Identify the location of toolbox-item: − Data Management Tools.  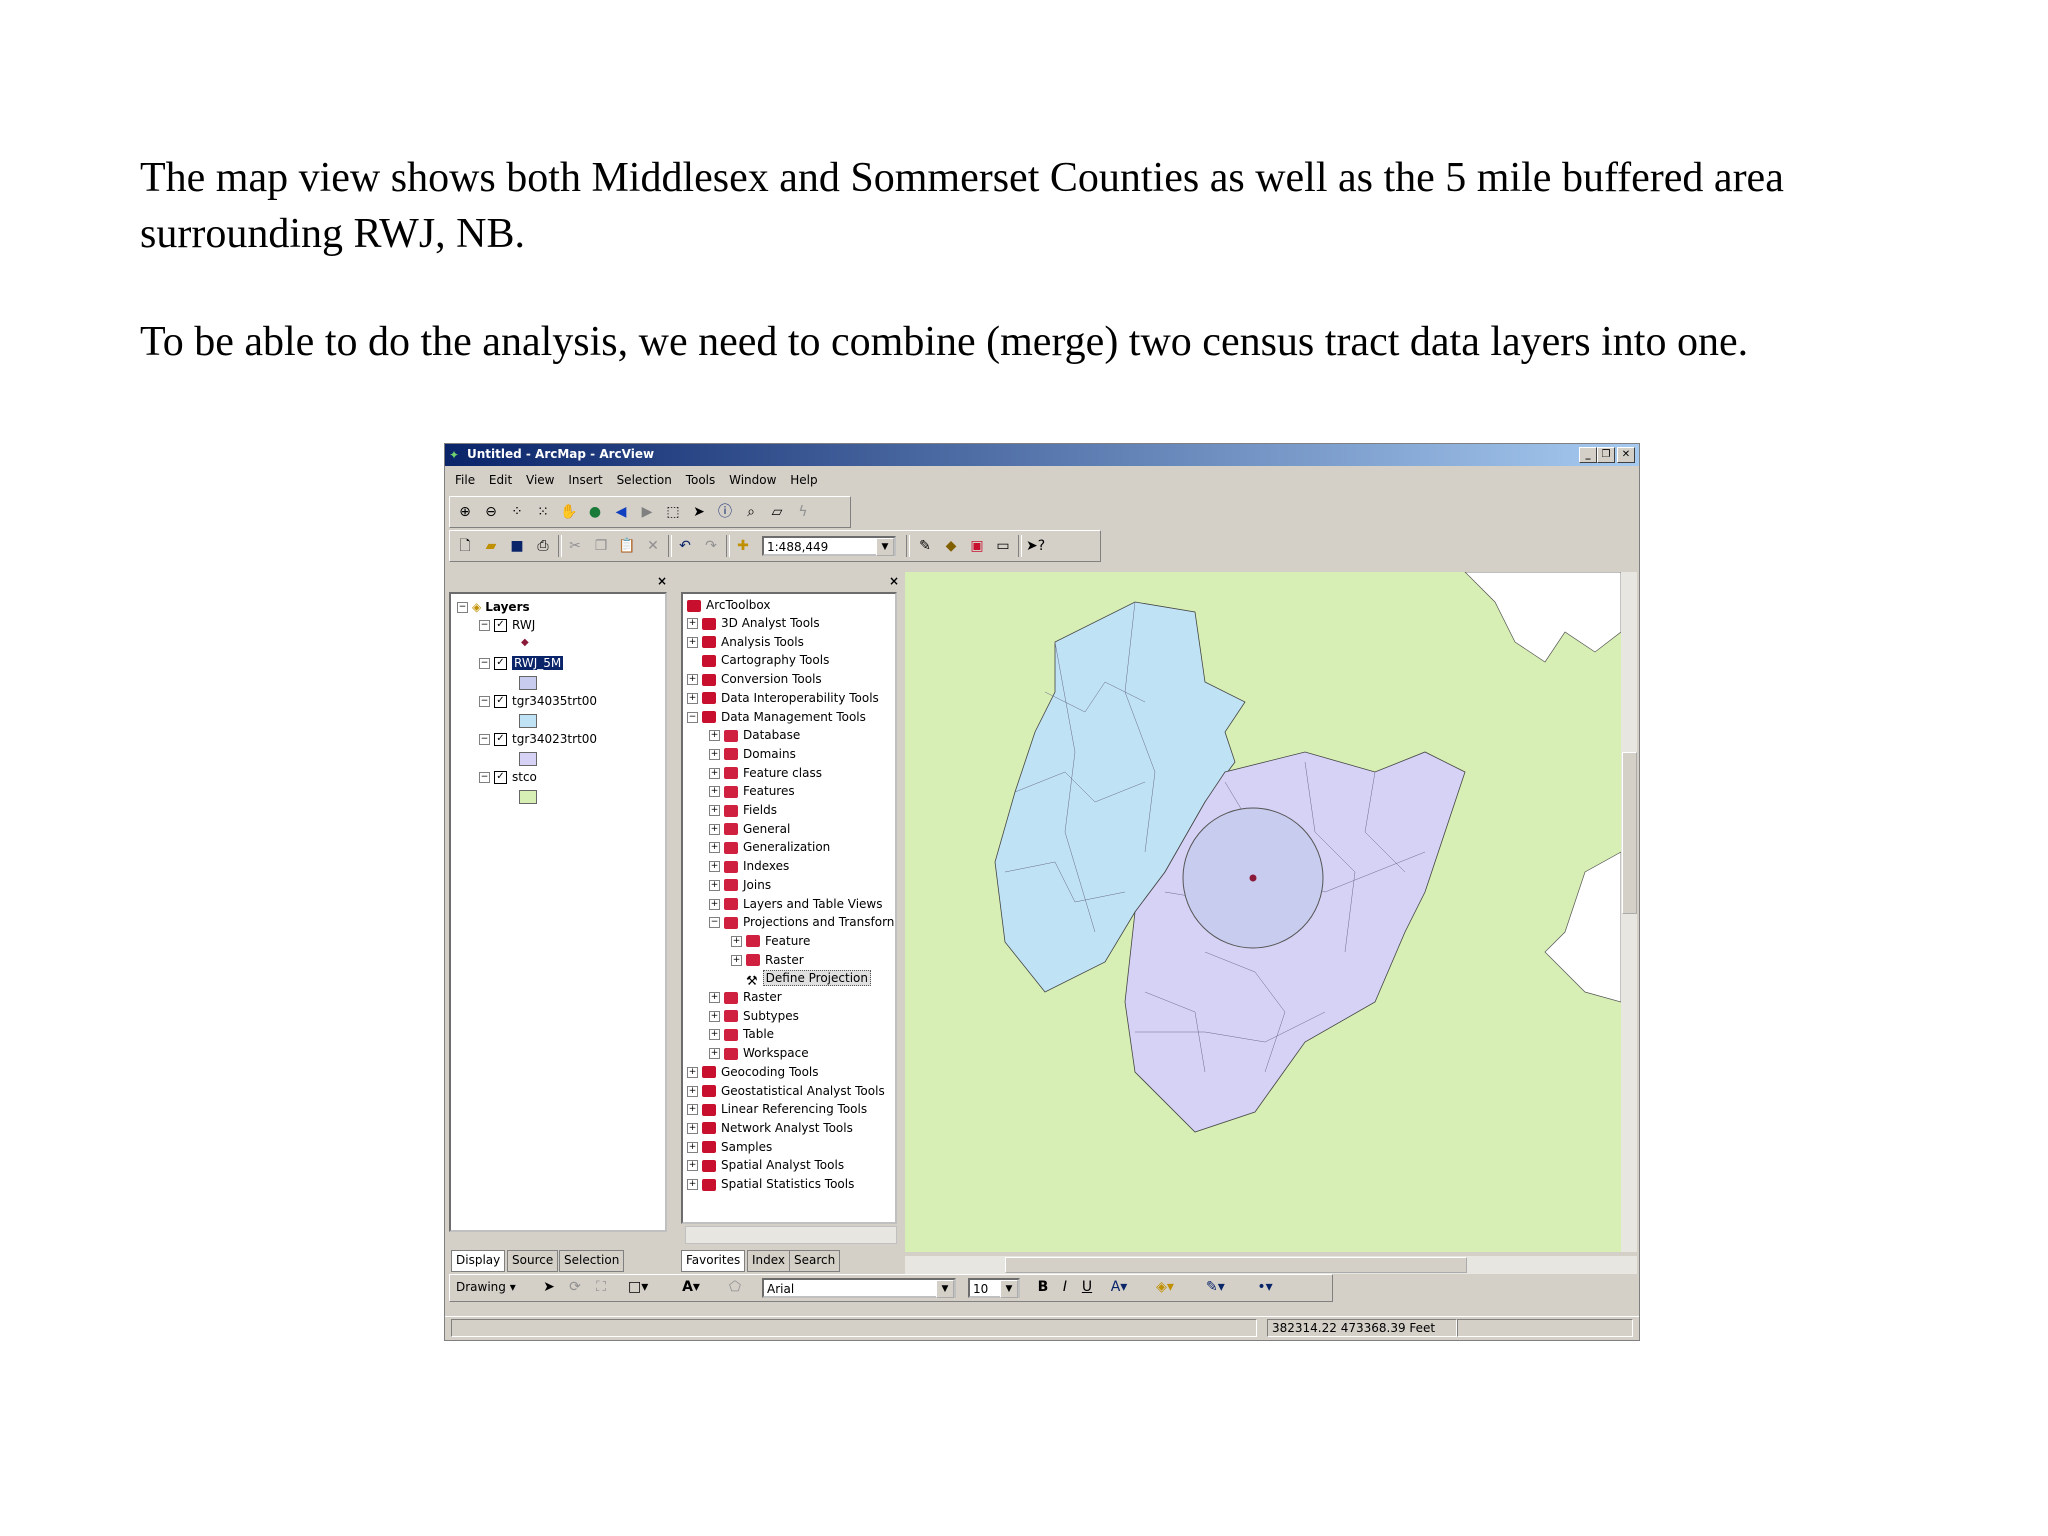
(776, 717).